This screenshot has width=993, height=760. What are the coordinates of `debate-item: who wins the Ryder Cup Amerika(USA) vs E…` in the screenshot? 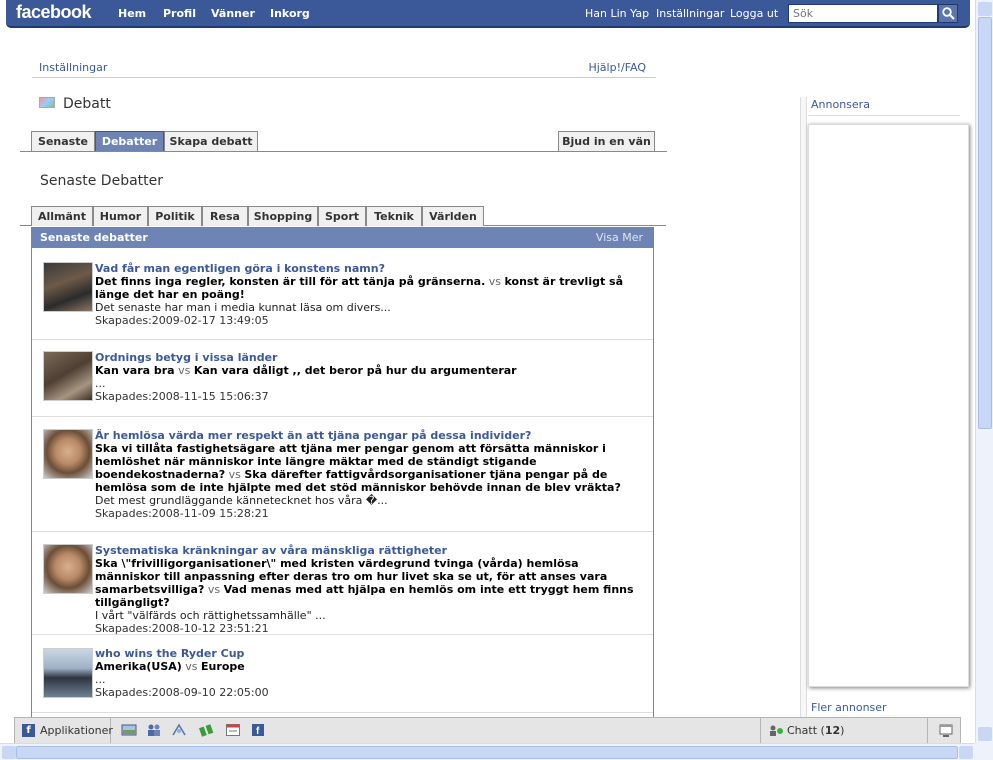 It's located at (342, 674).